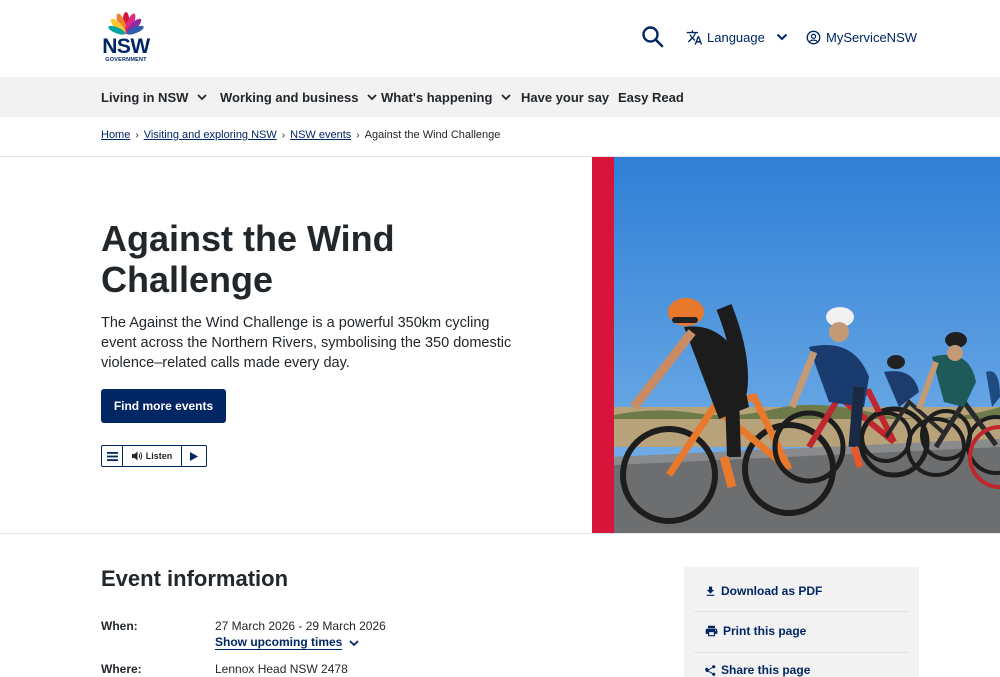 The image size is (1000, 677). I want to click on listen-button: Listen, so click(152, 456).